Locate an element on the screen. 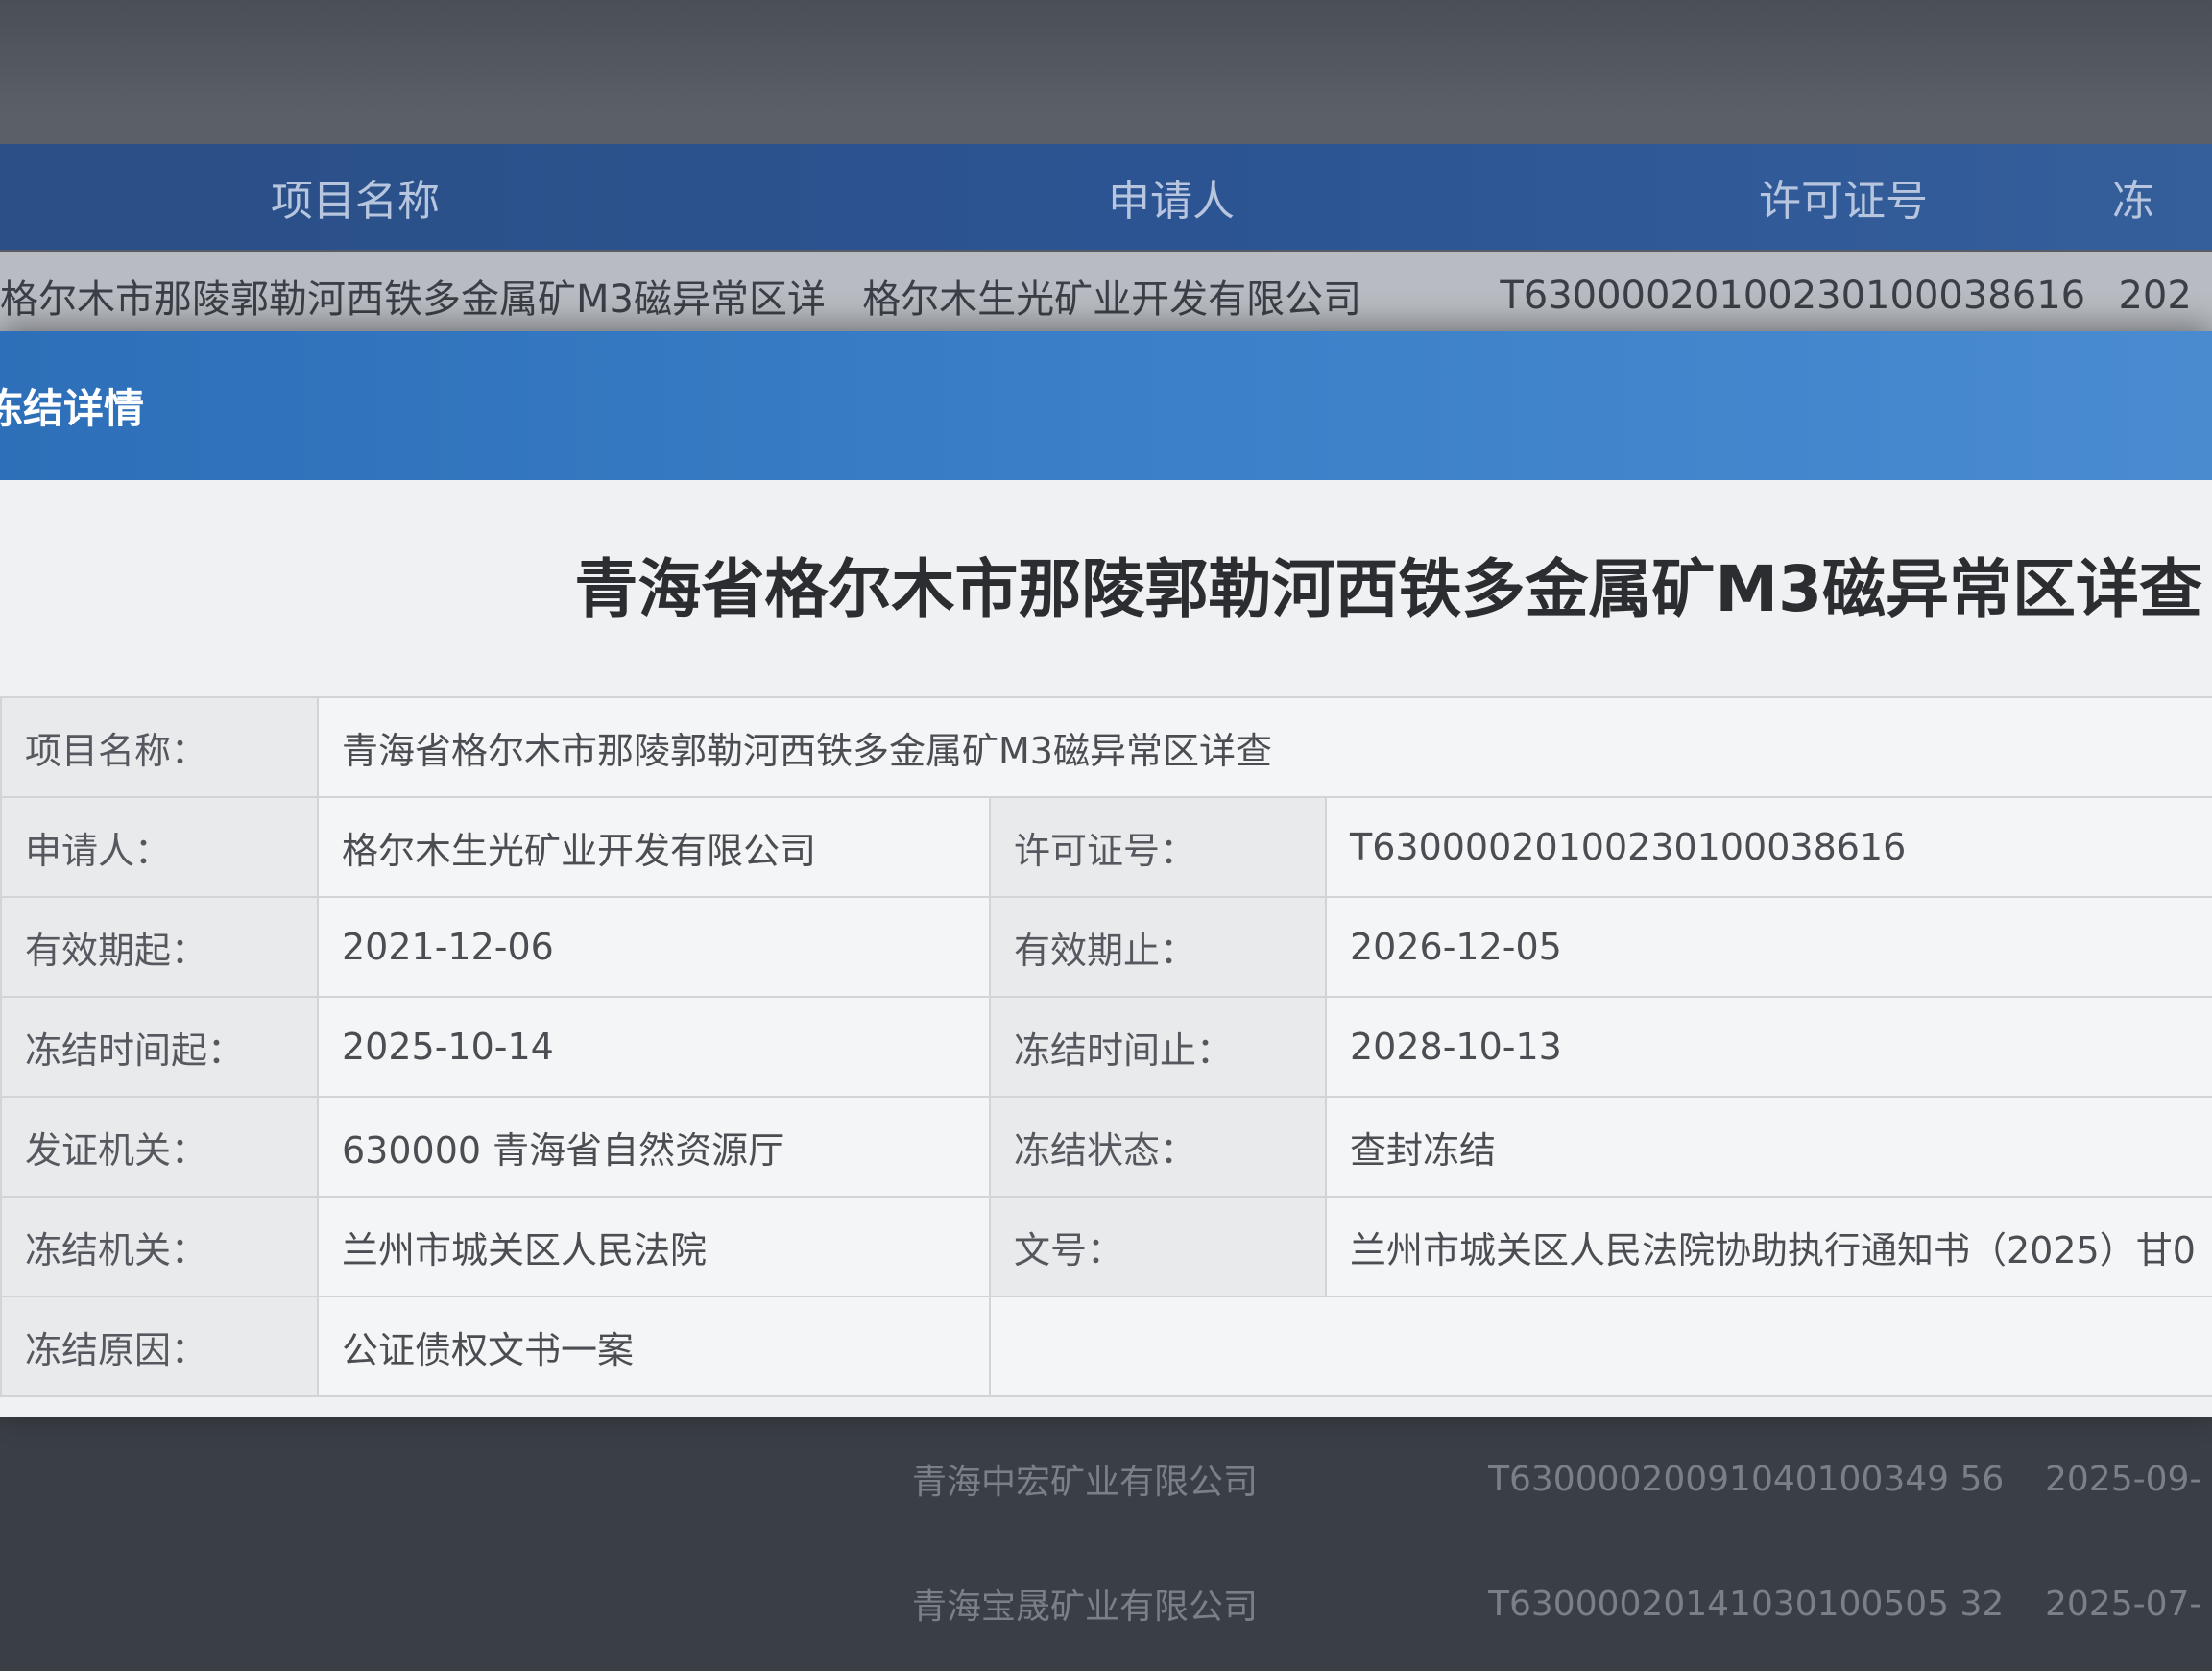  freeze-authority-value: 兰州市城关区人民法院 is located at coordinates (654, 1246).